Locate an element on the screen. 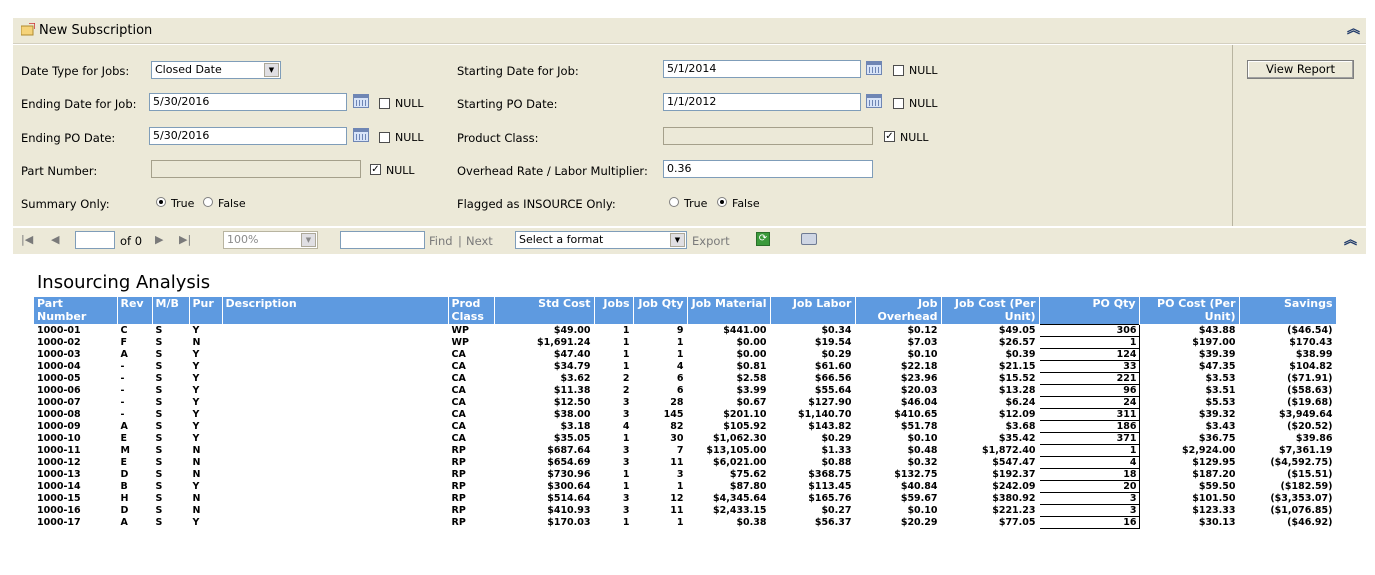 The image size is (1375, 575). table-cell: $13.28 is located at coordinates (990, 390).